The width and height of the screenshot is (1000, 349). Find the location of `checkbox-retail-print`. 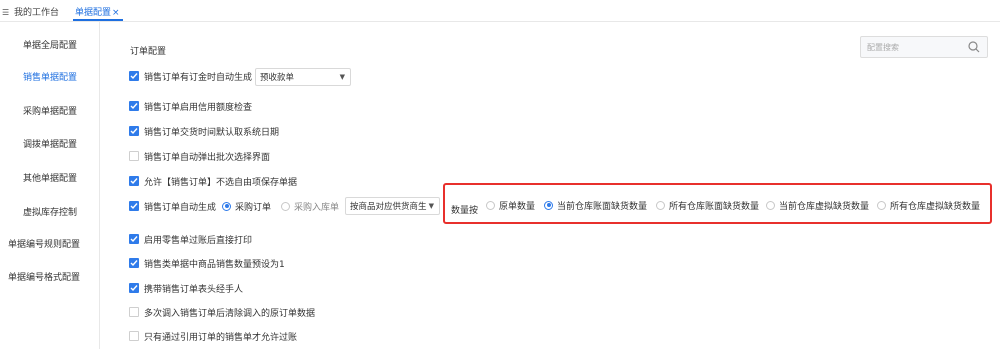

checkbox-retail-print is located at coordinates (134, 239).